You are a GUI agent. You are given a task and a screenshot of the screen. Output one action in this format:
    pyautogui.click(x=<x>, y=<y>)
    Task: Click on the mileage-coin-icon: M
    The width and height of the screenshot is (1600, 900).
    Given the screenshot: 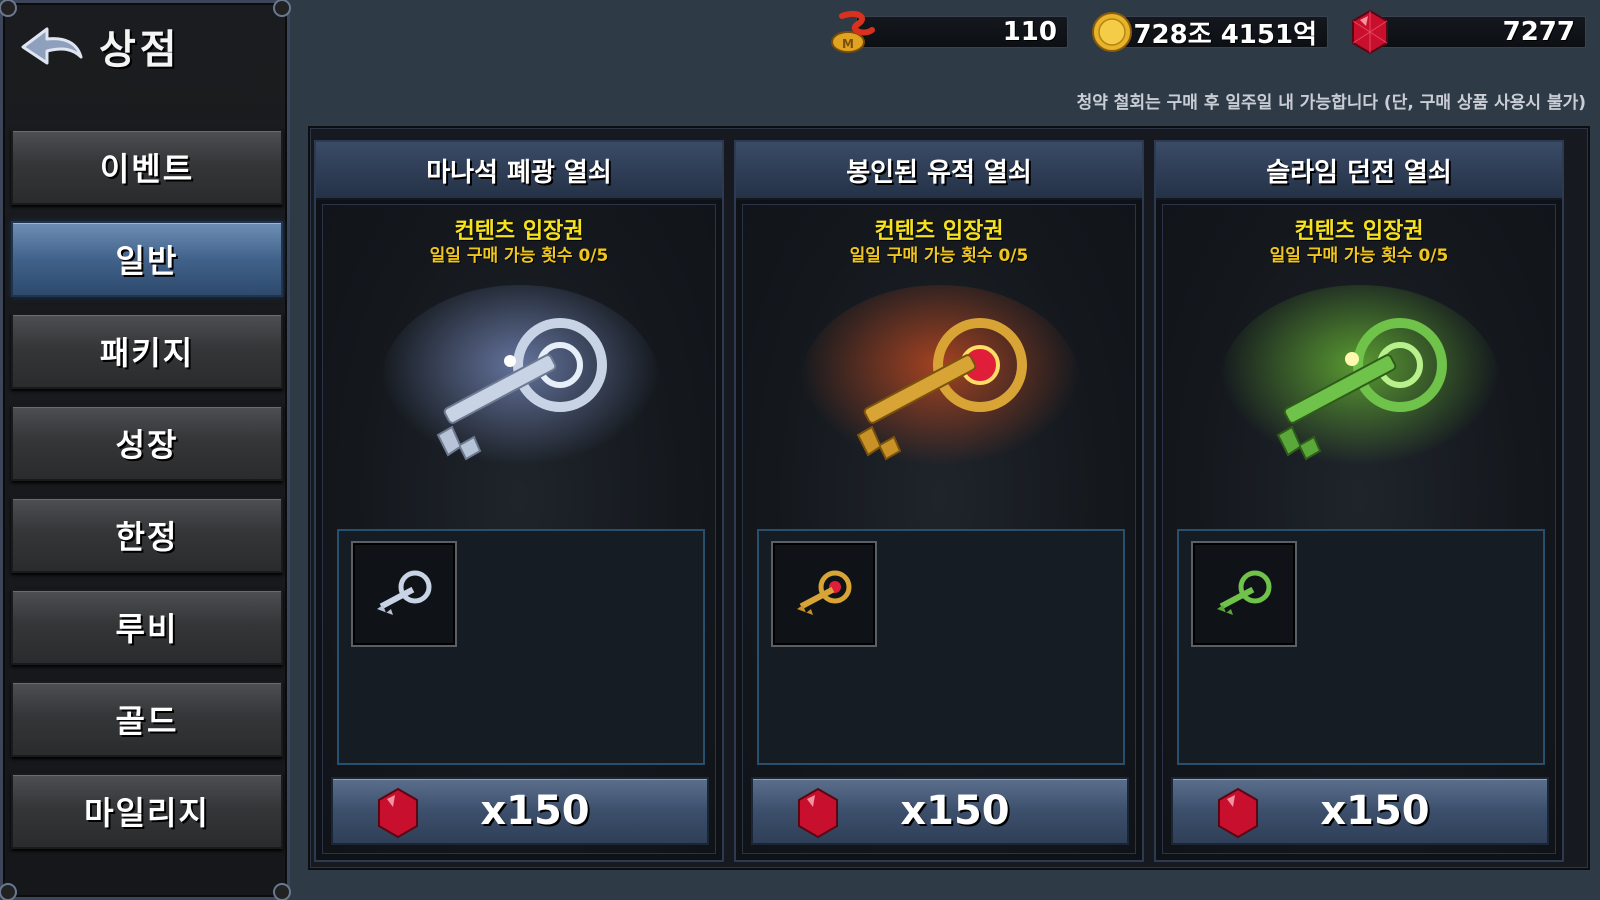 What is the action you would take?
    pyautogui.click(x=853, y=31)
    